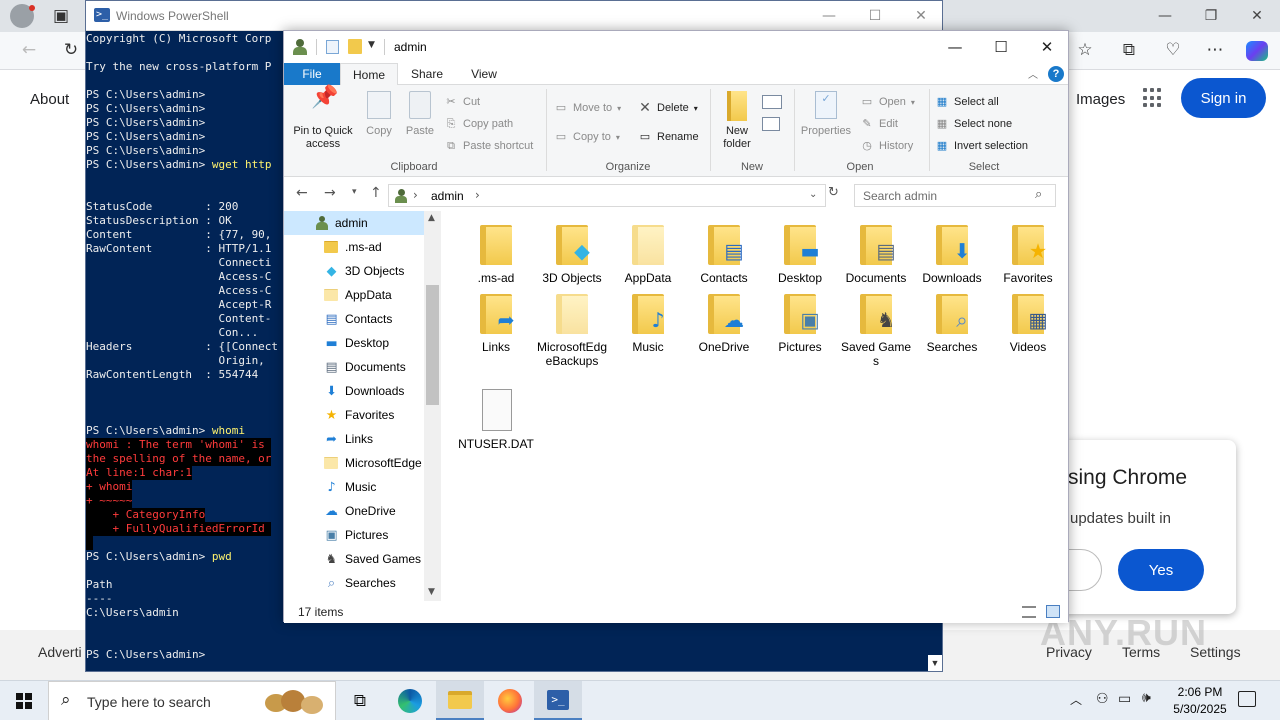 This screenshot has width=1280, height=720. I want to click on browser-essentials-icon: ♡, so click(1173, 50).